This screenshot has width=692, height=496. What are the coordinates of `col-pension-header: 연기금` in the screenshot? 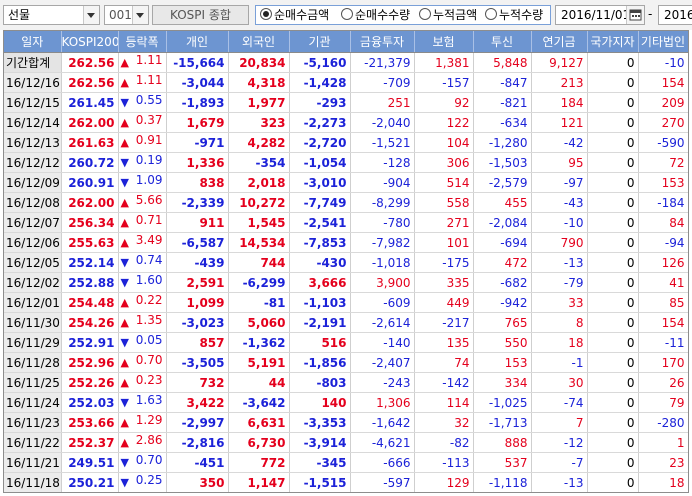 It's located at (559, 42).